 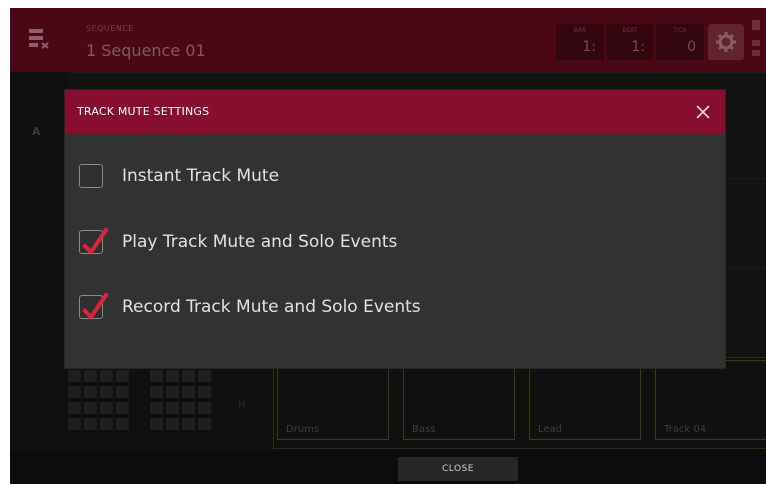 I want to click on bar-counter: BAR 1:, so click(x=580, y=42).